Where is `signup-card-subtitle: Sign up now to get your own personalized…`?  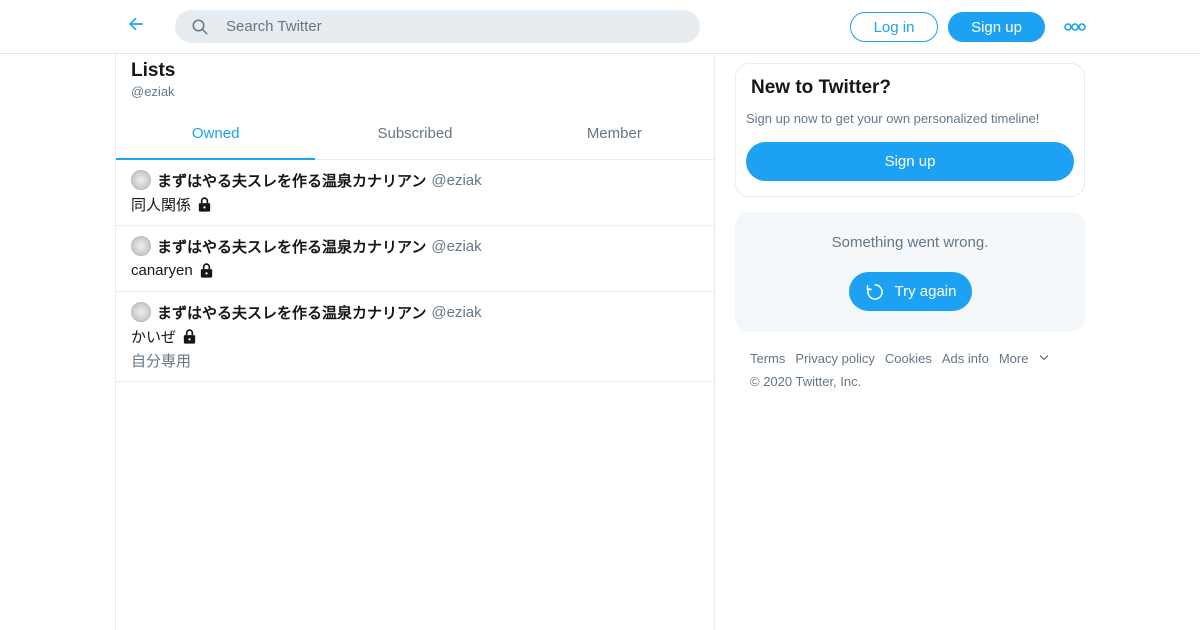 signup-card-subtitle: Sign up now to get your own personalized… is located at coordinates (893, 118).